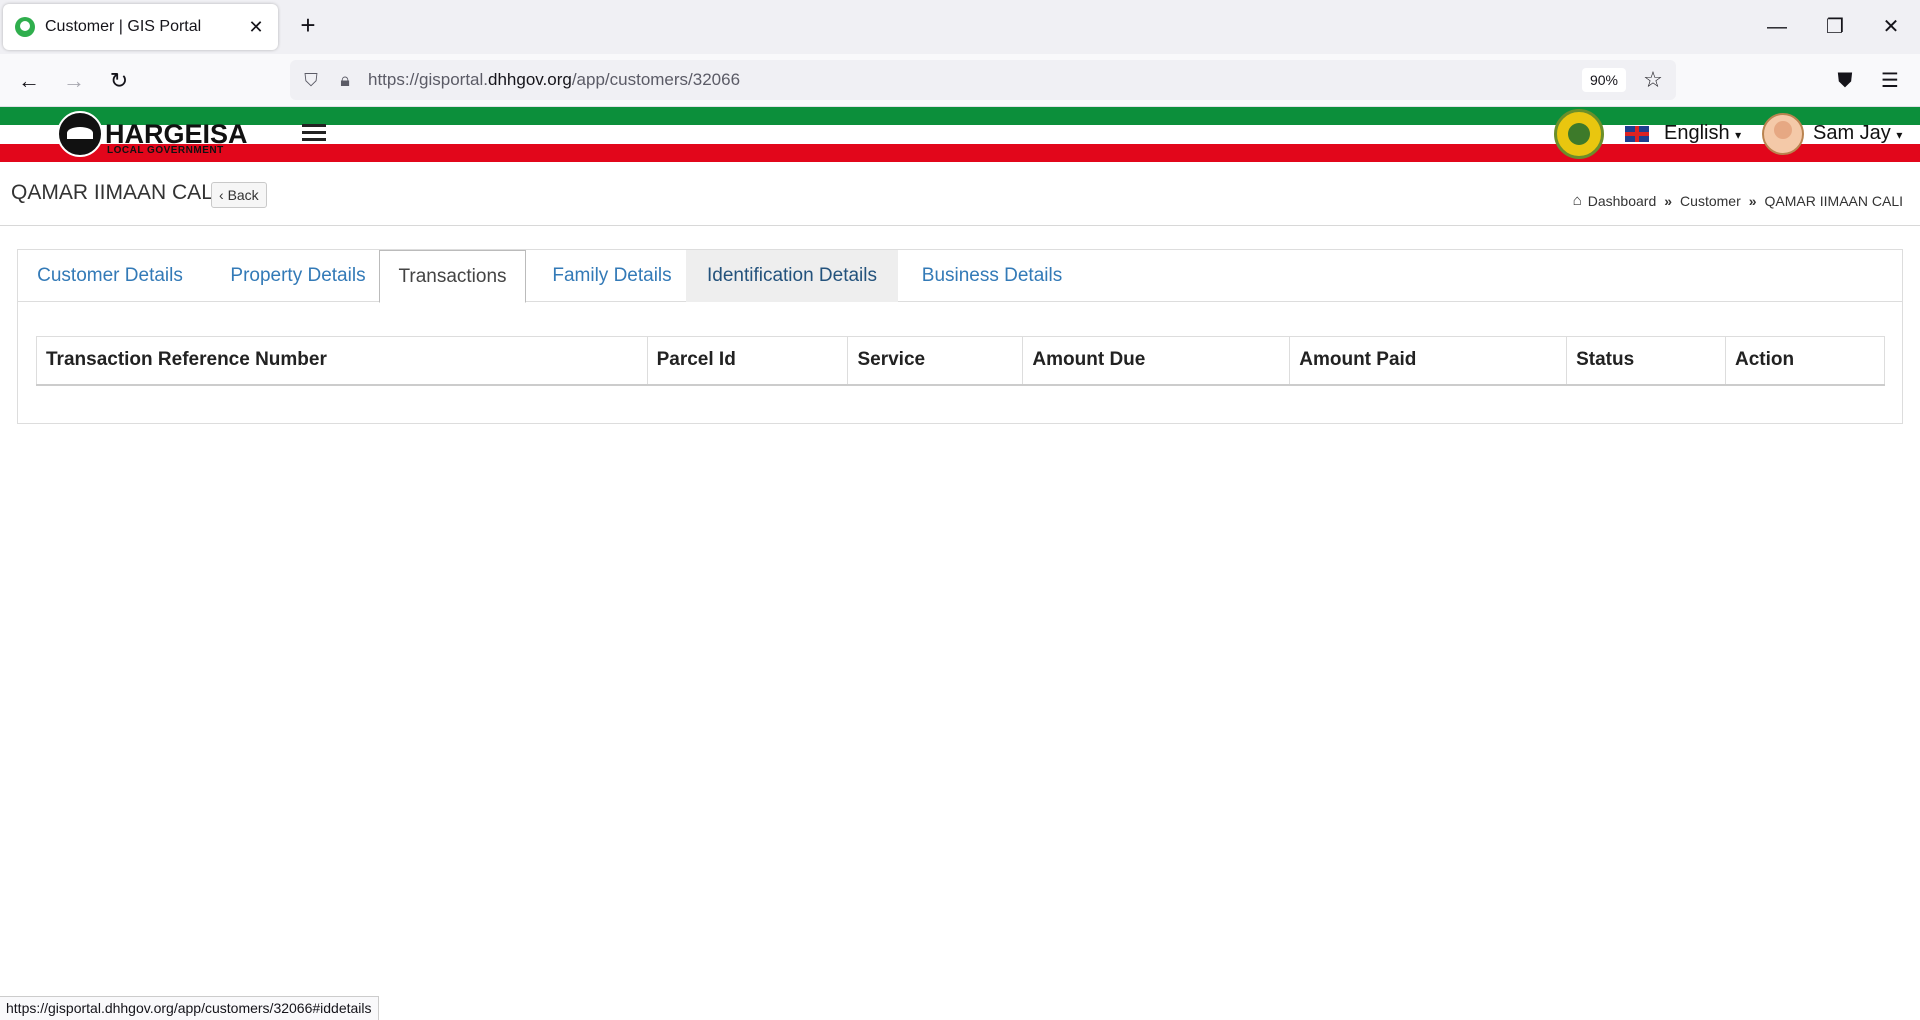 The width and height of the screenshot is (1920, 1020). I want to click on site-favicon-icon, so click(25, 27).